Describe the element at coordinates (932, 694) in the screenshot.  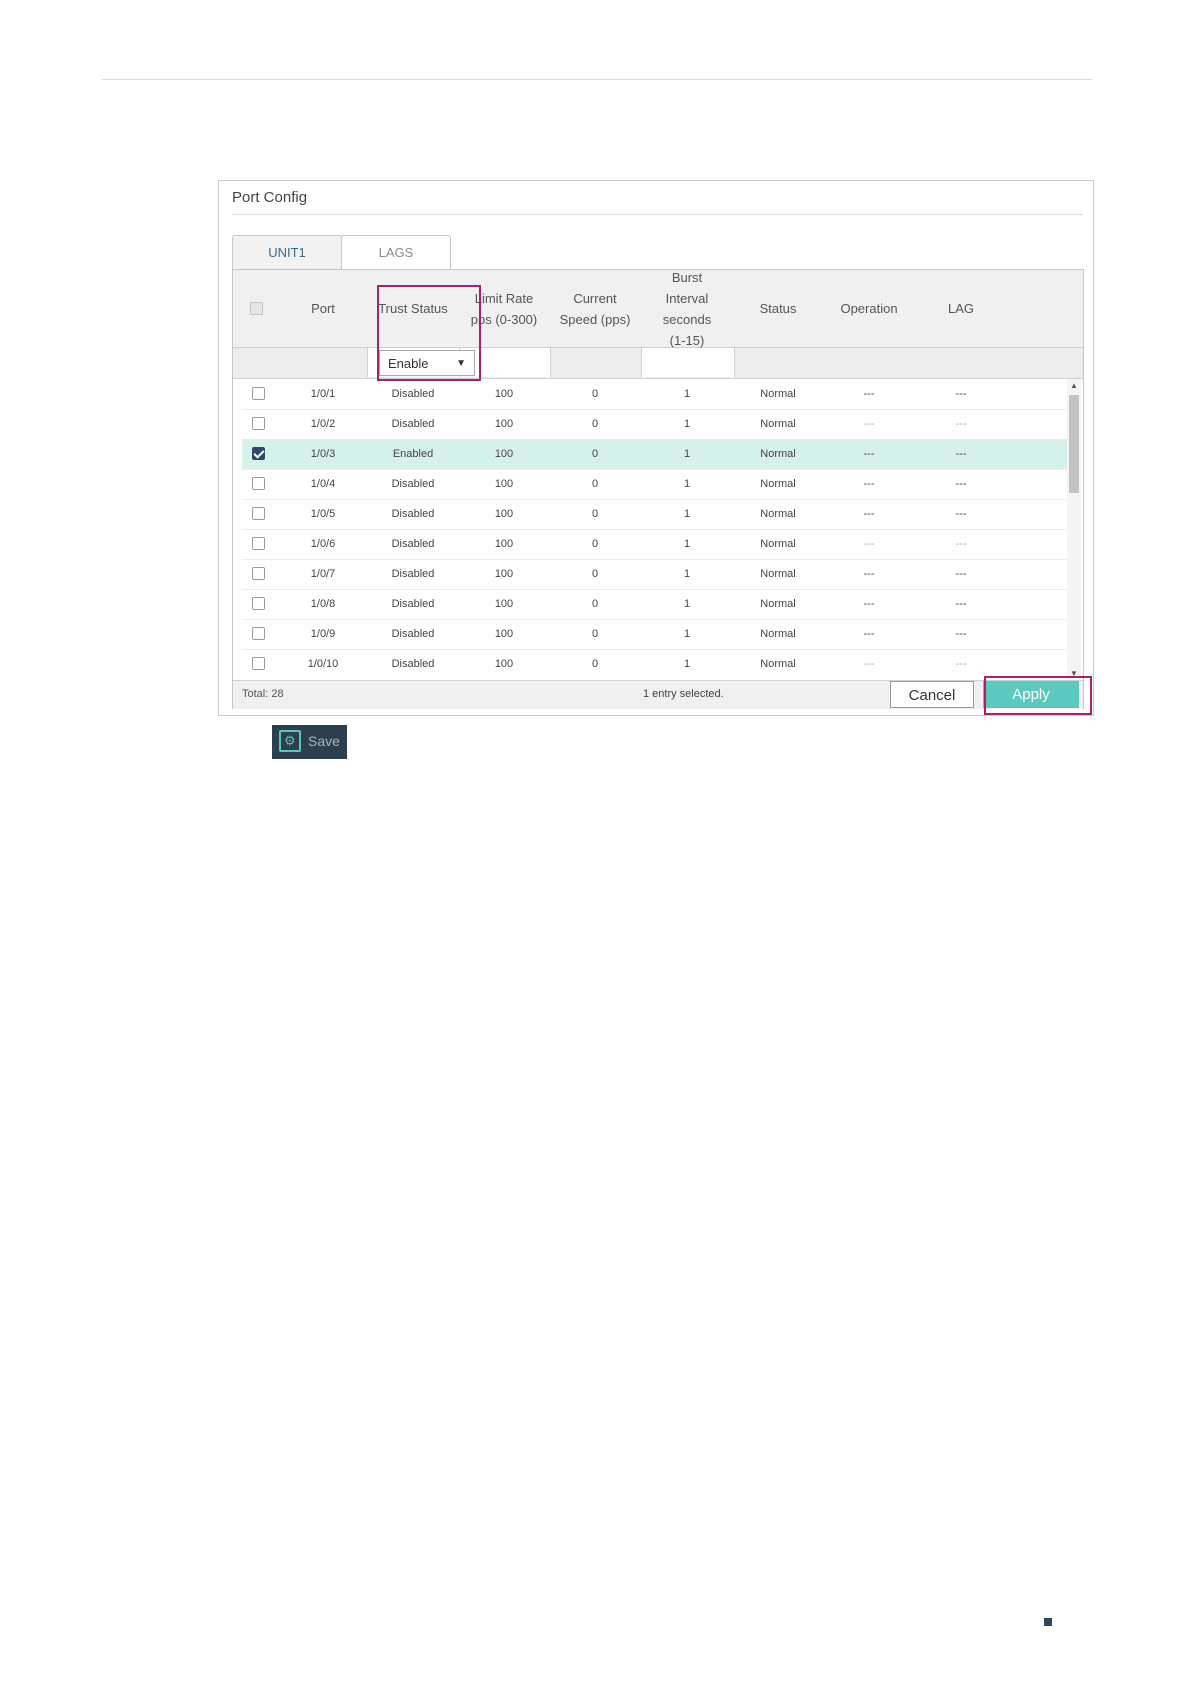
I see `cancel-button: Cancel` at that location.